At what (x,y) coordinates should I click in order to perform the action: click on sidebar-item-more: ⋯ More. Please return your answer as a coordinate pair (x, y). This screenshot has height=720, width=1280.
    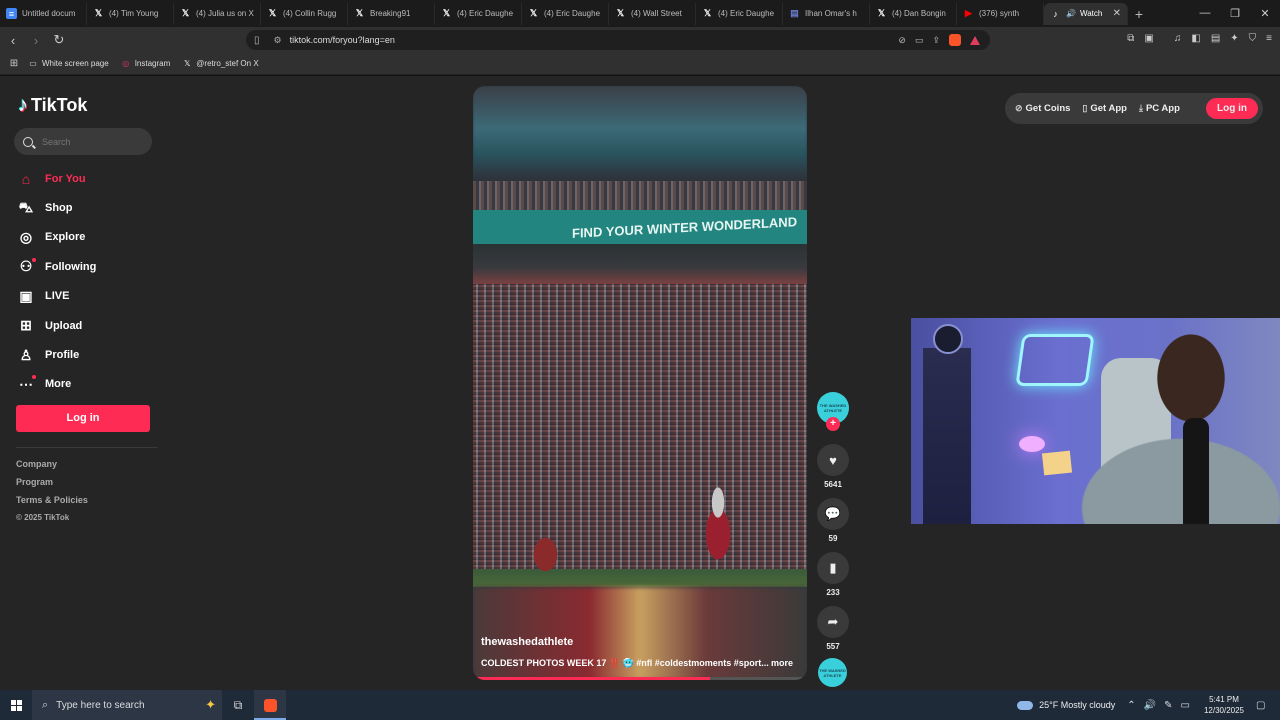
    Looking at the image, I should click on (56, 384).